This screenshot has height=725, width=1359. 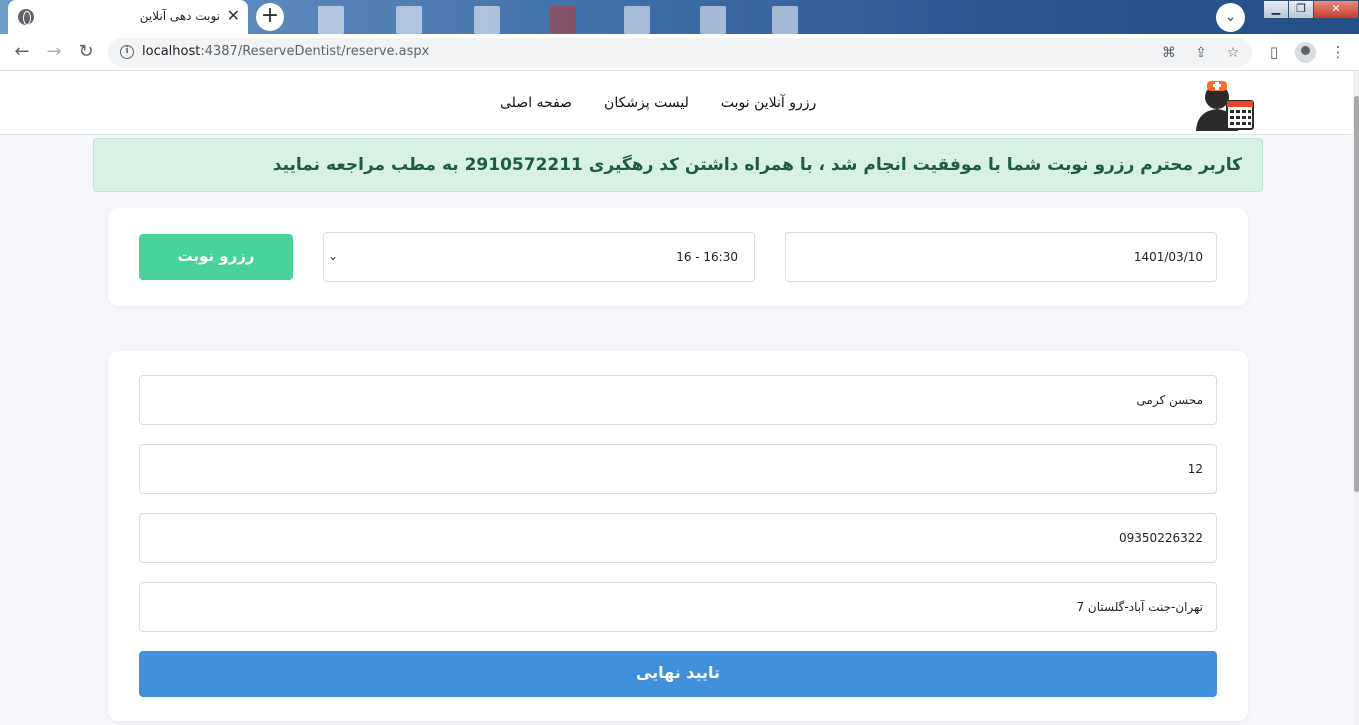 I want to click on restore-icon: ❐, so click(x=1301, y=9).